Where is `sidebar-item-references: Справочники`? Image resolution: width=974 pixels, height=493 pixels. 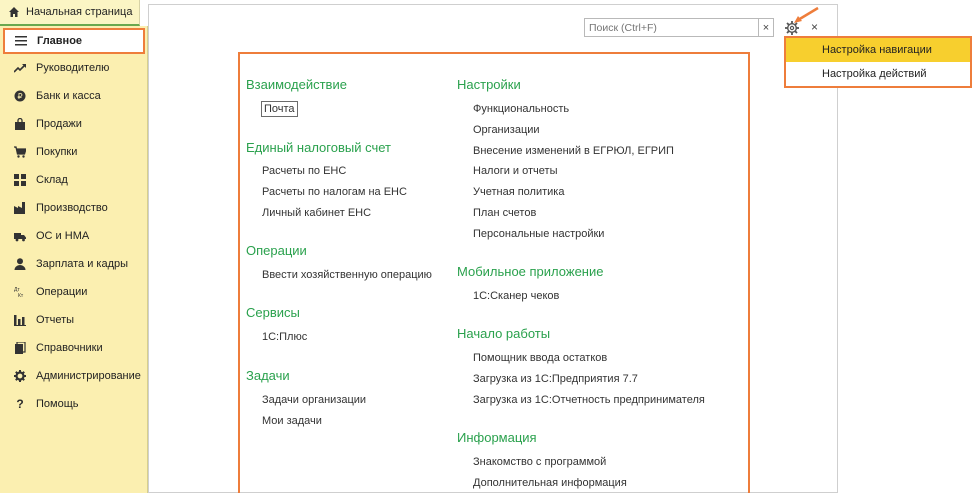 sidebar-item-references: Справочники is located at coordinates (73, 348).